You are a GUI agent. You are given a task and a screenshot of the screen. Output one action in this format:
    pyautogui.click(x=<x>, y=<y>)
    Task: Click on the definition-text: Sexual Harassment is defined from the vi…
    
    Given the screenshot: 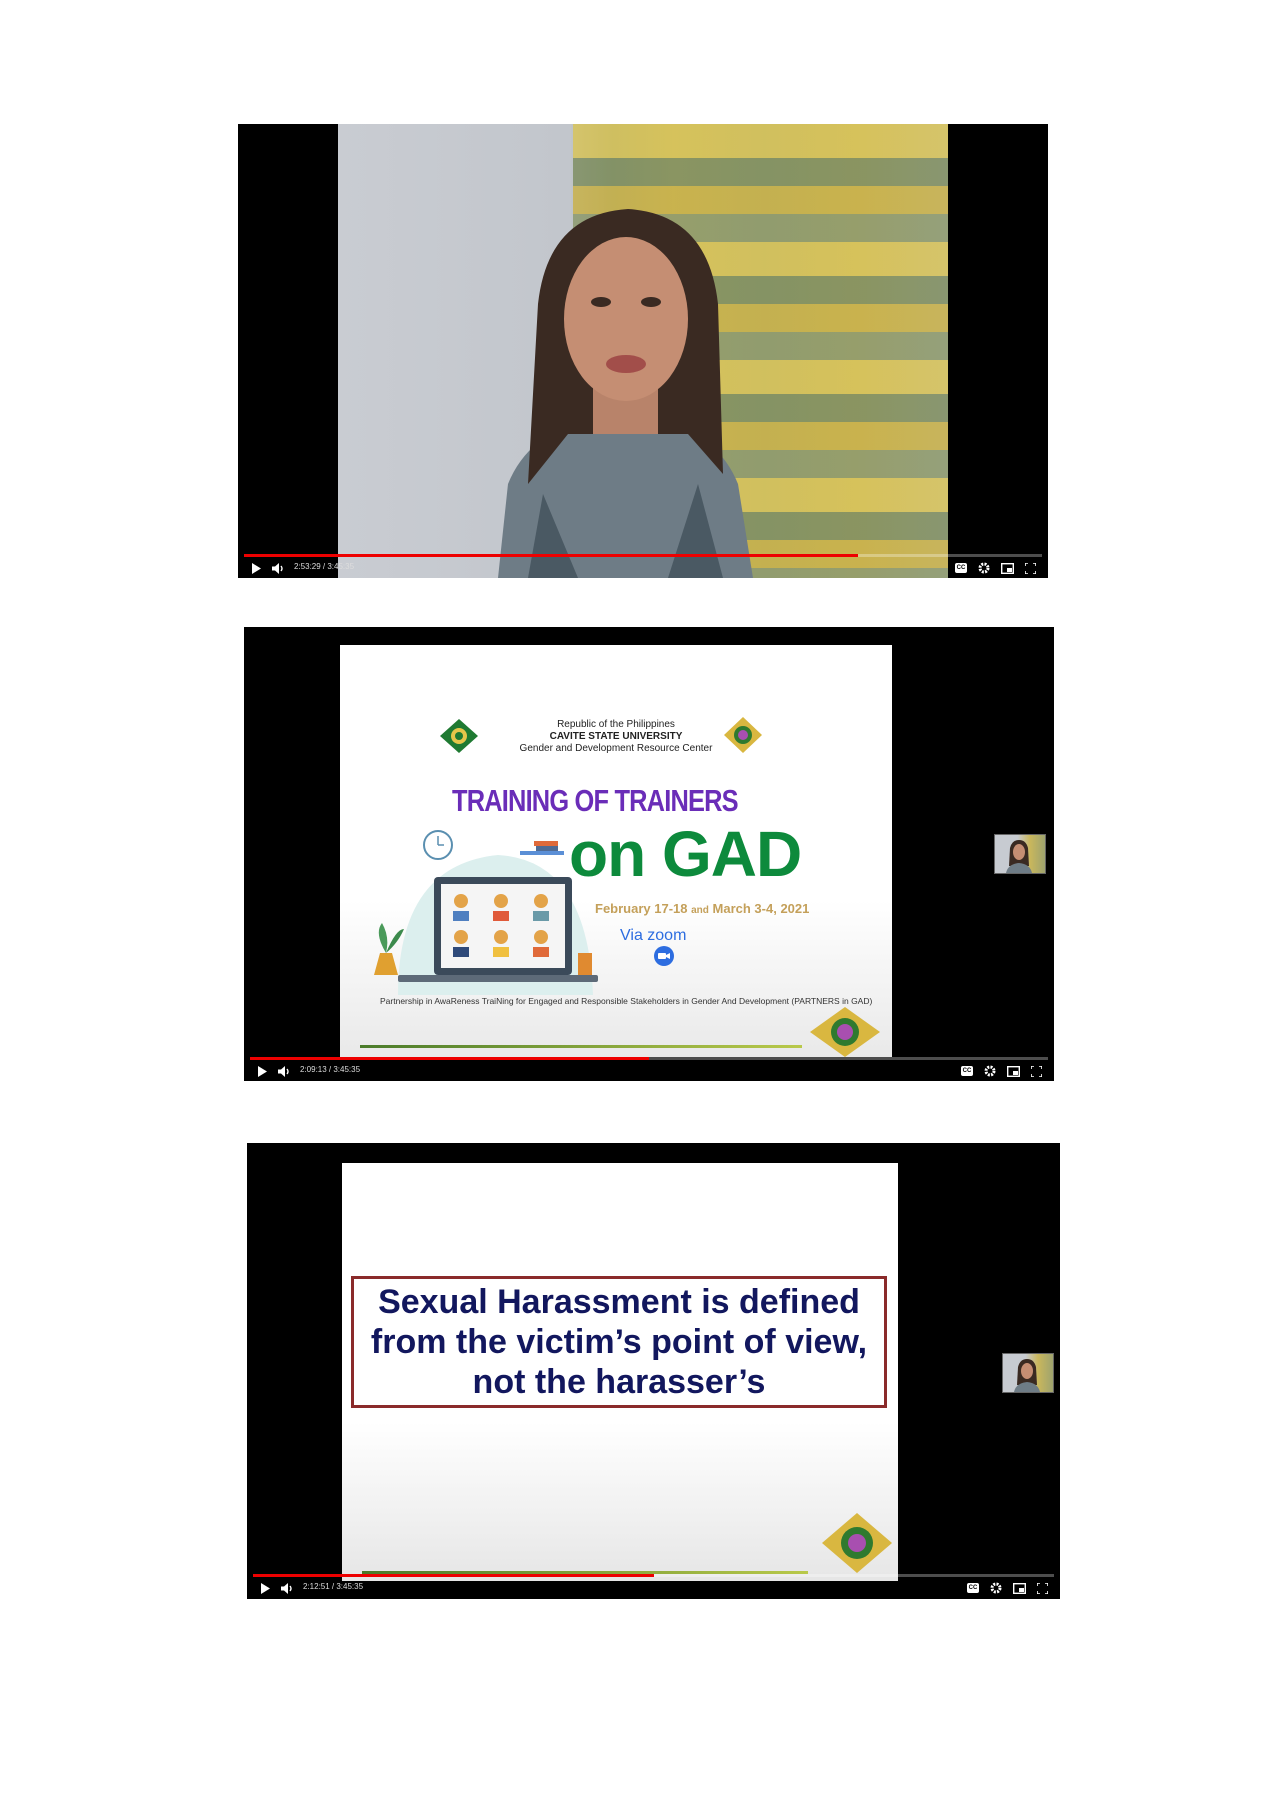 What is the action you would take?
    pyautogui.click(x=619, y=1342)
    